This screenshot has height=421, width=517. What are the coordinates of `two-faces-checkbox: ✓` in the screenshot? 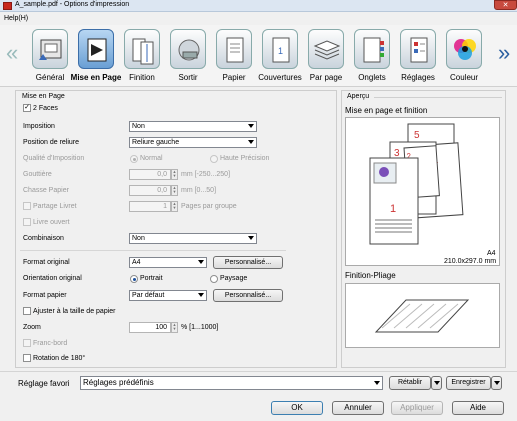 It's located at (27, 108).